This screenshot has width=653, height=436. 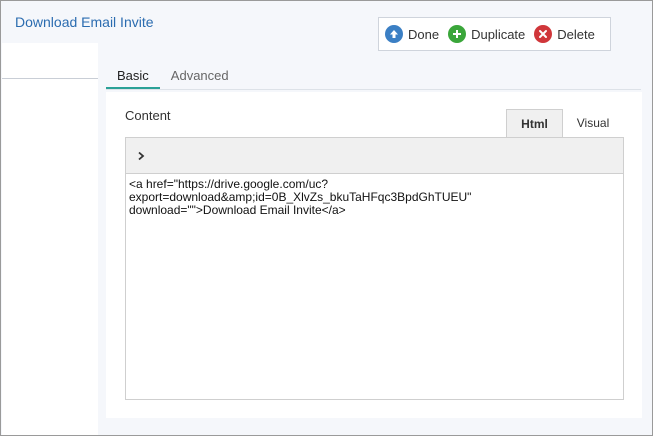 What do you see at coordinates (237, 210) in the screenshot?
I see `code-line: download="">Download Email Invite</a>` at bounding box center [237, 210].